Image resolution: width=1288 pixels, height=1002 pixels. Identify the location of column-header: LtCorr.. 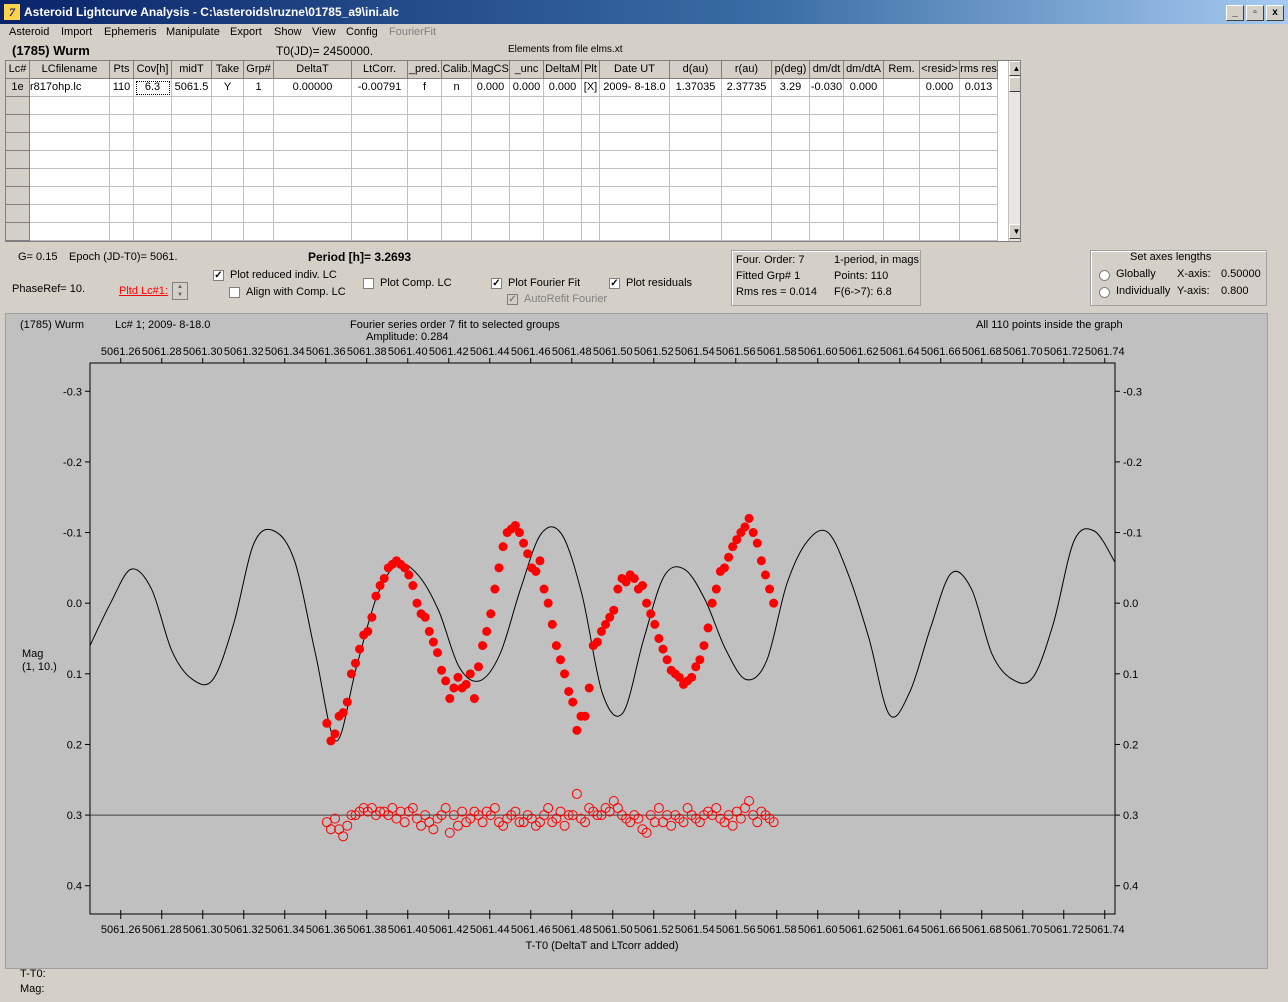
(380, 70).